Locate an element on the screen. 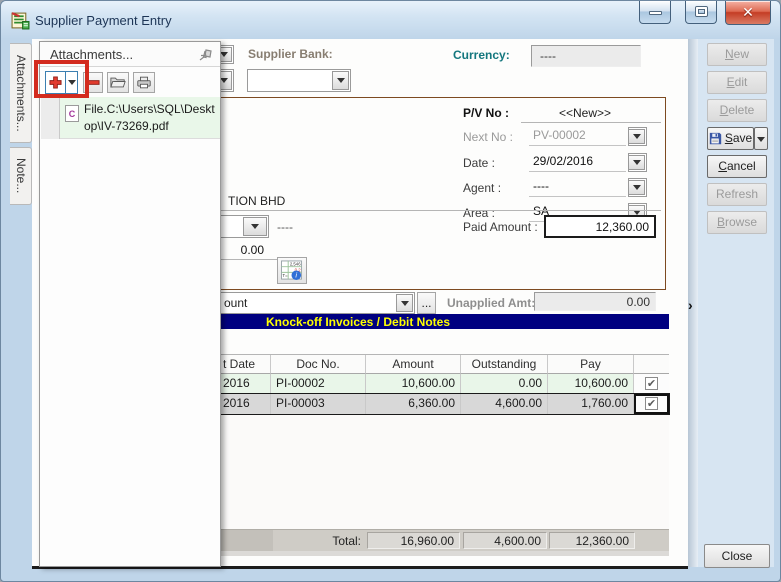 This screenshot has height=582, width=781. paid-amount-label: Paid Amount : is located at coordinates (500, 227).